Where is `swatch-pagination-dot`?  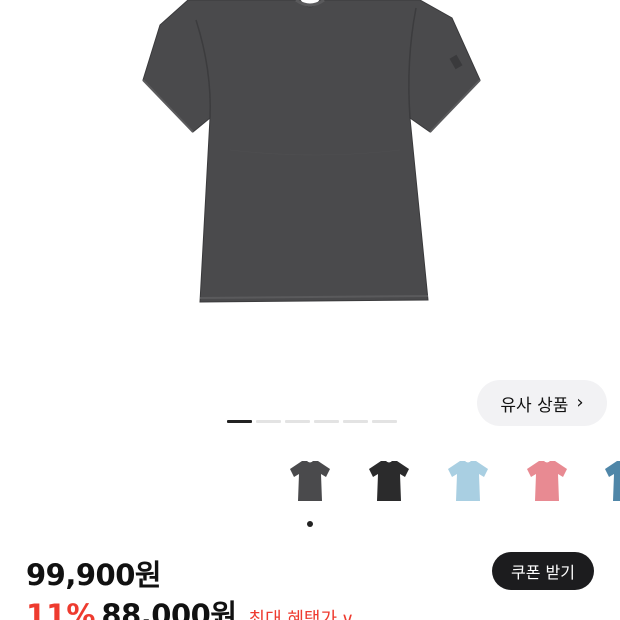
swatch-pagination-dot is located at coordinates (310, 524).